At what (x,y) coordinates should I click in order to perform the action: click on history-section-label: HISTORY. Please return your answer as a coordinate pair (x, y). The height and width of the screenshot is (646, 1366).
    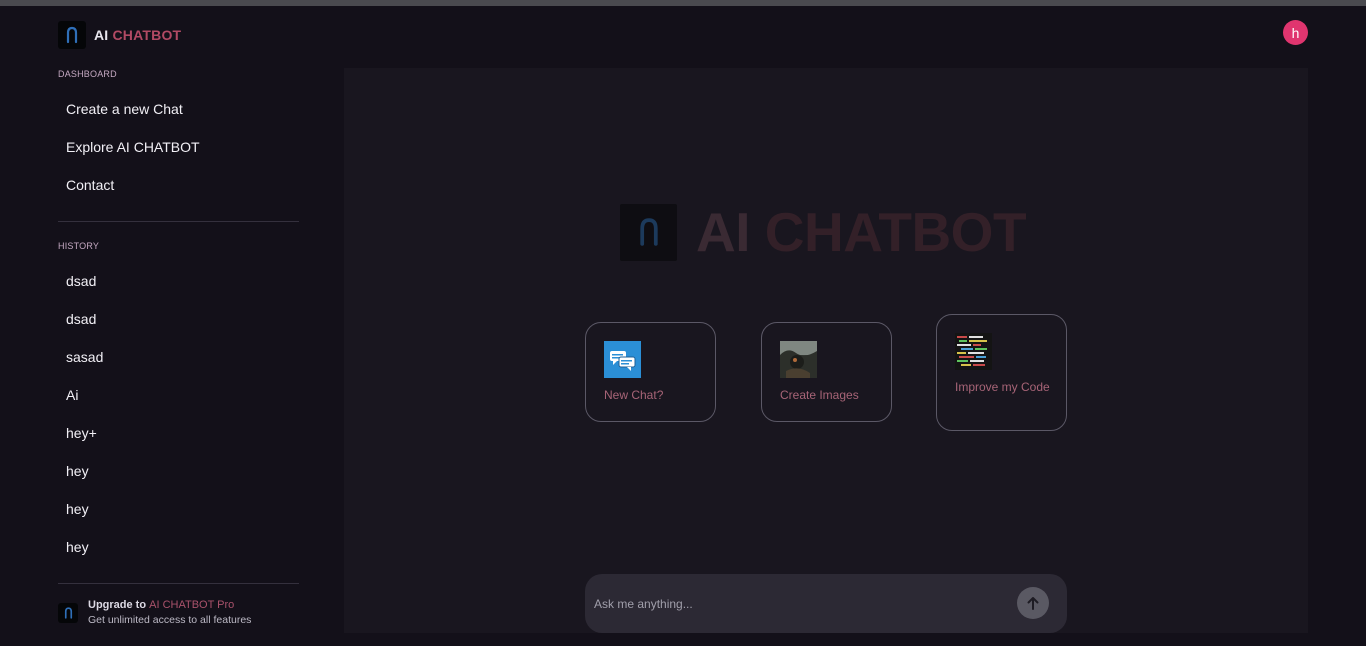
    Looking at the image, I should click on (79, 246).